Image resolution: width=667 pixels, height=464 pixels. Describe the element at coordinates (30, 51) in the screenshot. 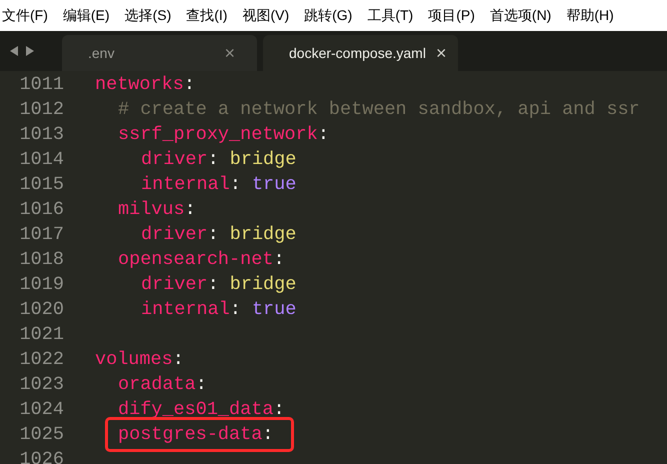

I see `forward-arrow-icon` at that location.